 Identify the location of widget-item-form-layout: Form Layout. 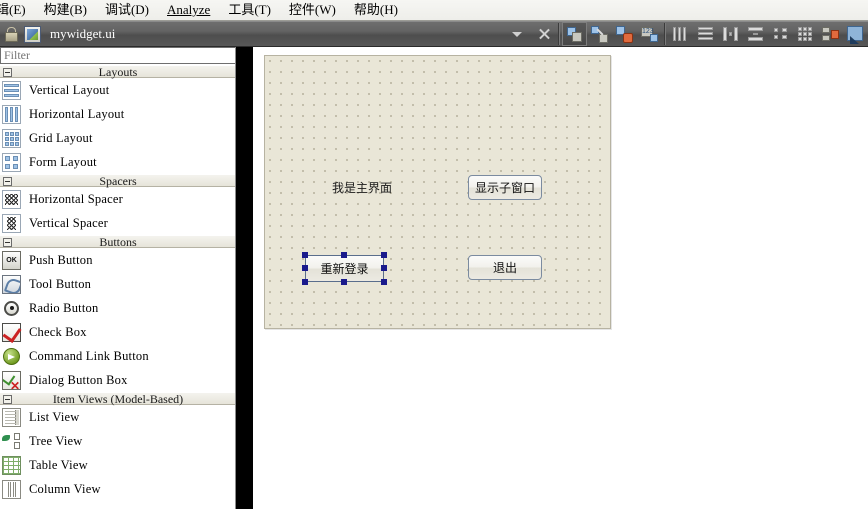
(117, 162).